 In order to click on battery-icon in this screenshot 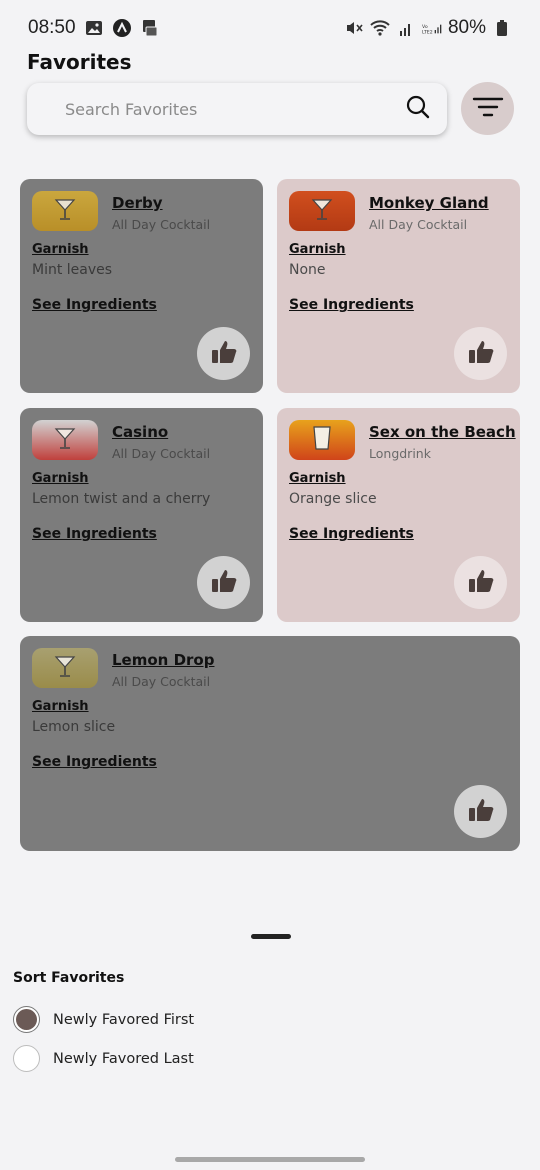, I will do `click(502, 28)`.